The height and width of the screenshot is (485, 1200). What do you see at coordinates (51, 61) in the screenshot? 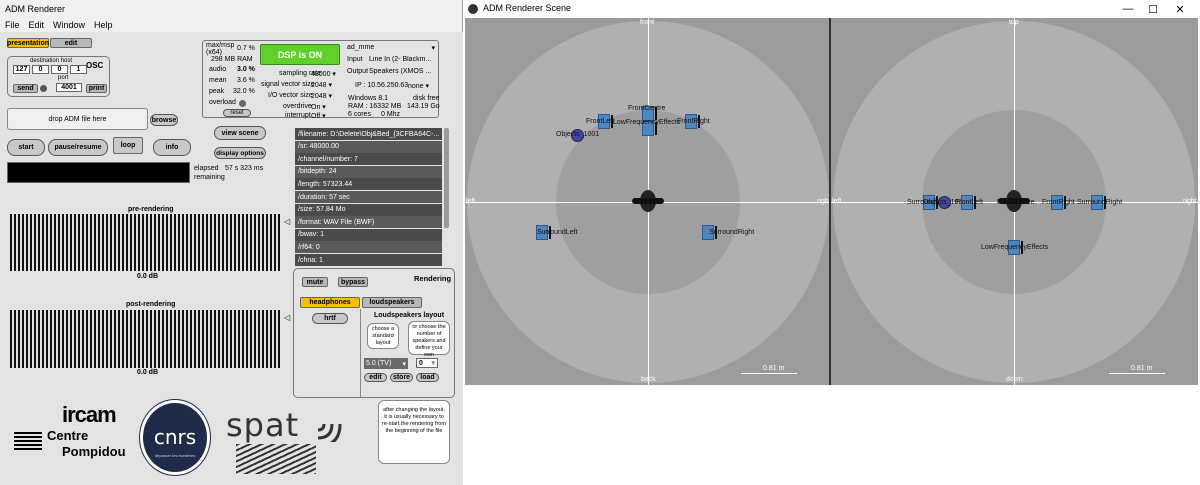
I see `dest-host-label: destination host` at bounding box center [51, 61].